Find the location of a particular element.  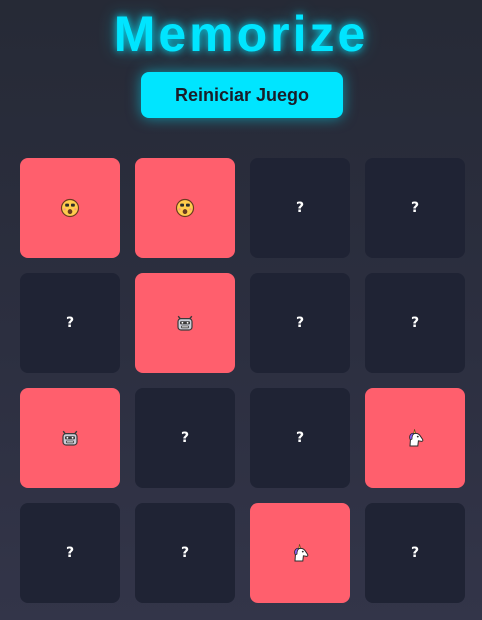

game-title: Memorize is located at coordinates (241, 34).